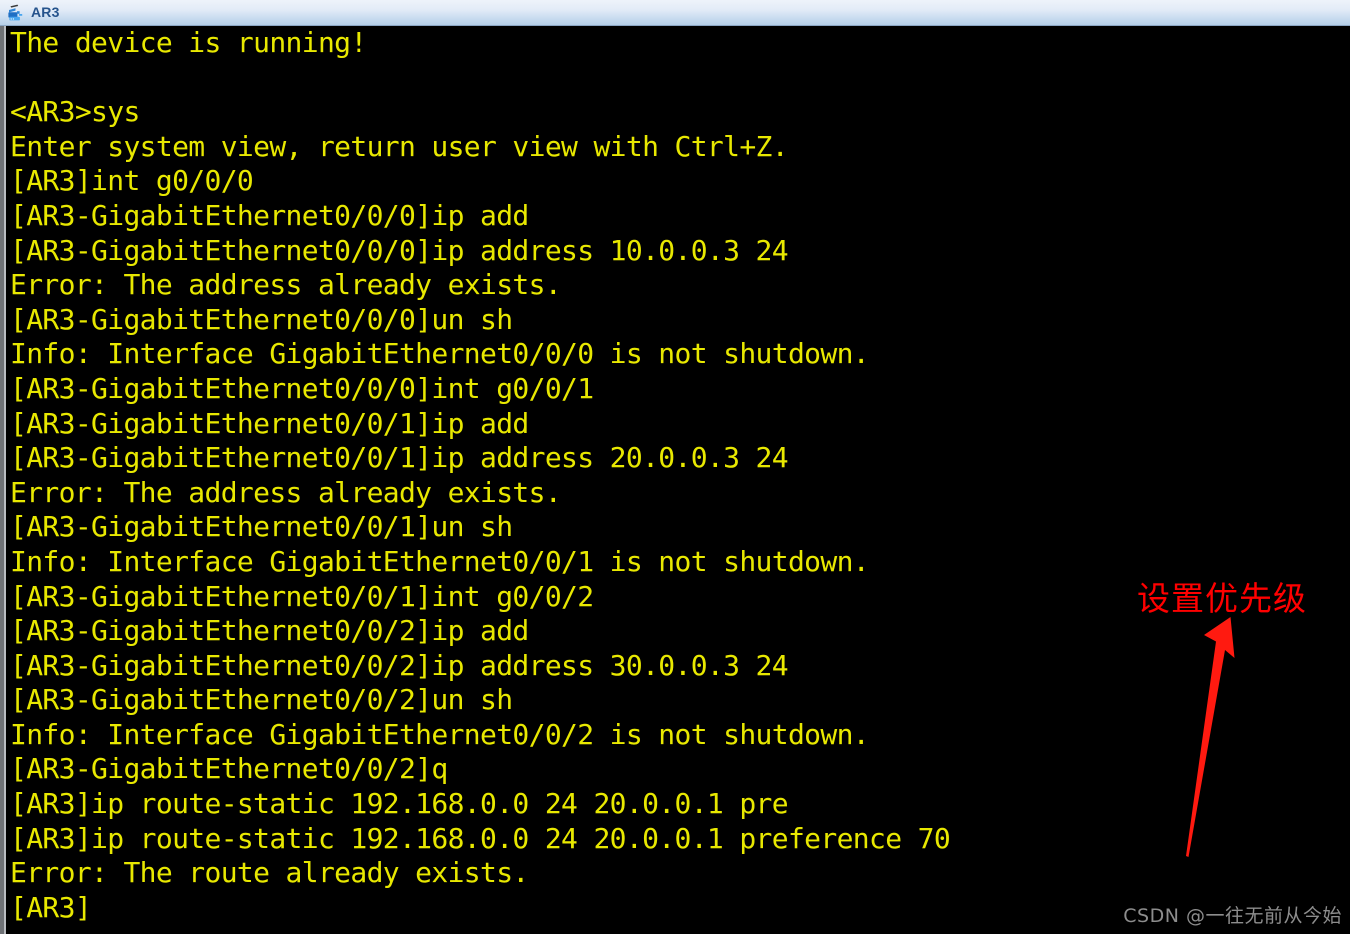 The image size is (1350, 934). Describe the element at coordinates (229, 769) in the screenshot. I see `terminal-line: [AR3-GigabitEthernet0/0/2]q` at that location.